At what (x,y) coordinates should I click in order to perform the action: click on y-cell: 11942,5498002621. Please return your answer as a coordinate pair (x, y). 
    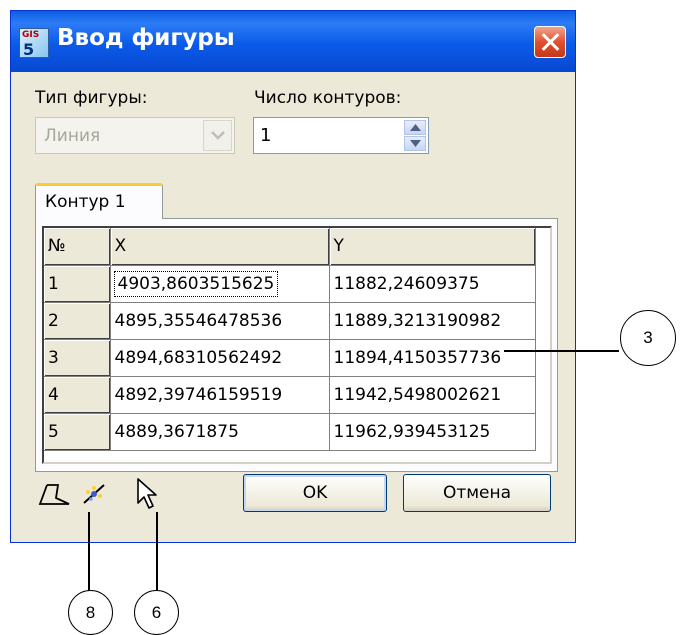
    Looking at the image, I should click on (432, 395).